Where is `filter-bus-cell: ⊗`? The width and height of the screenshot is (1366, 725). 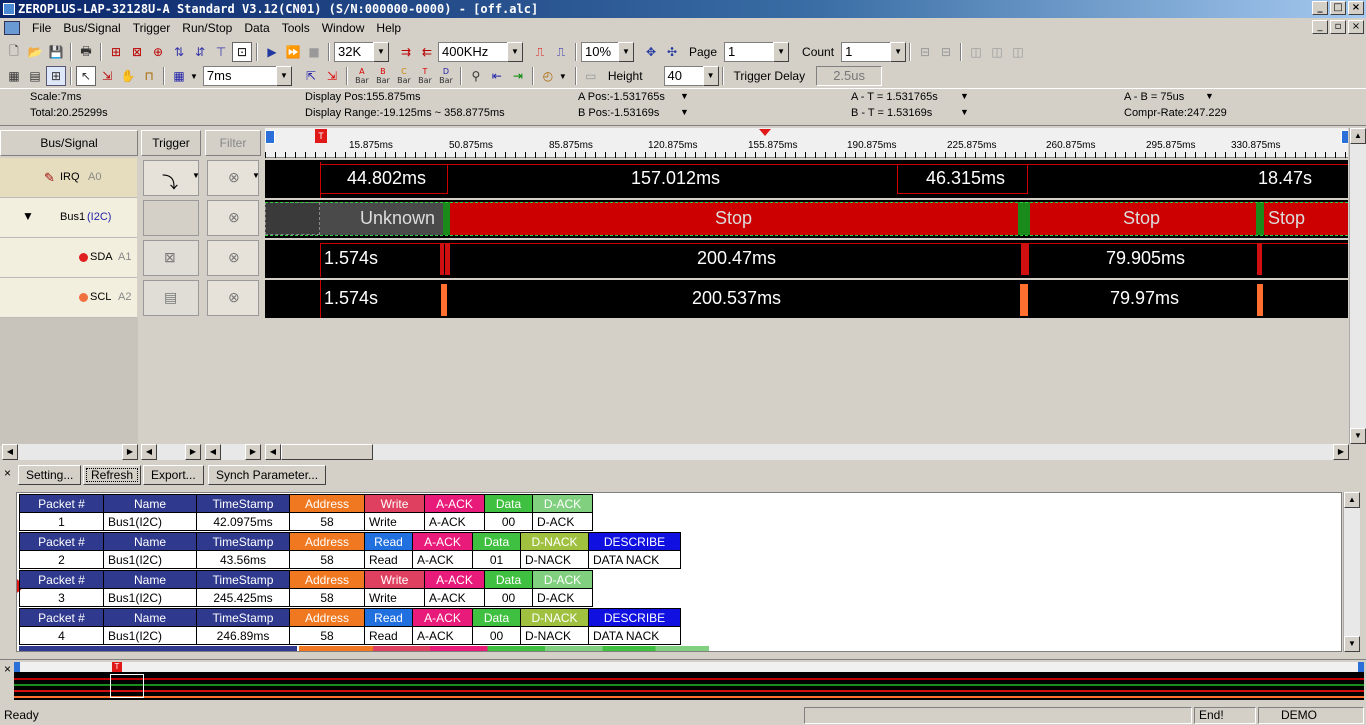 filter-bus-cell: ⊗ is located at coordinates (233, 218).